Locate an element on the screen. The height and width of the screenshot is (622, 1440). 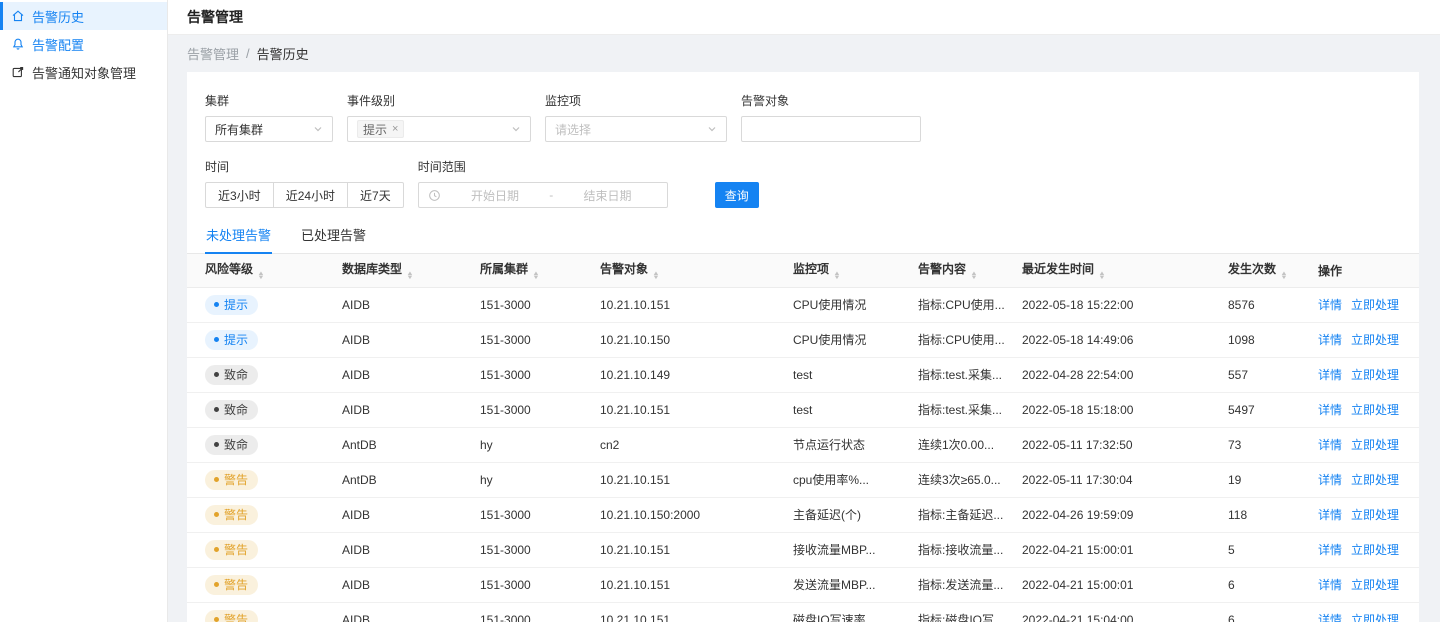
cell-last-time: 2022-05-11 17:30:04 is located at coordinates (1125, 480).